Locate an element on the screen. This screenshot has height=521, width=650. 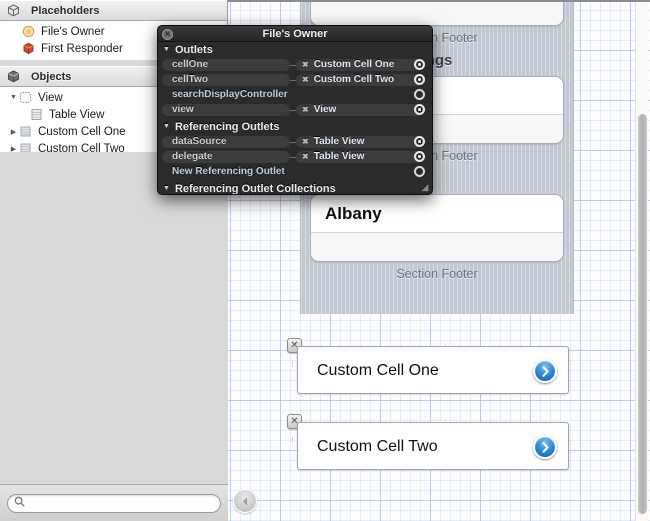
outlet-name: cellTwo is located at coordinates (226, 80).